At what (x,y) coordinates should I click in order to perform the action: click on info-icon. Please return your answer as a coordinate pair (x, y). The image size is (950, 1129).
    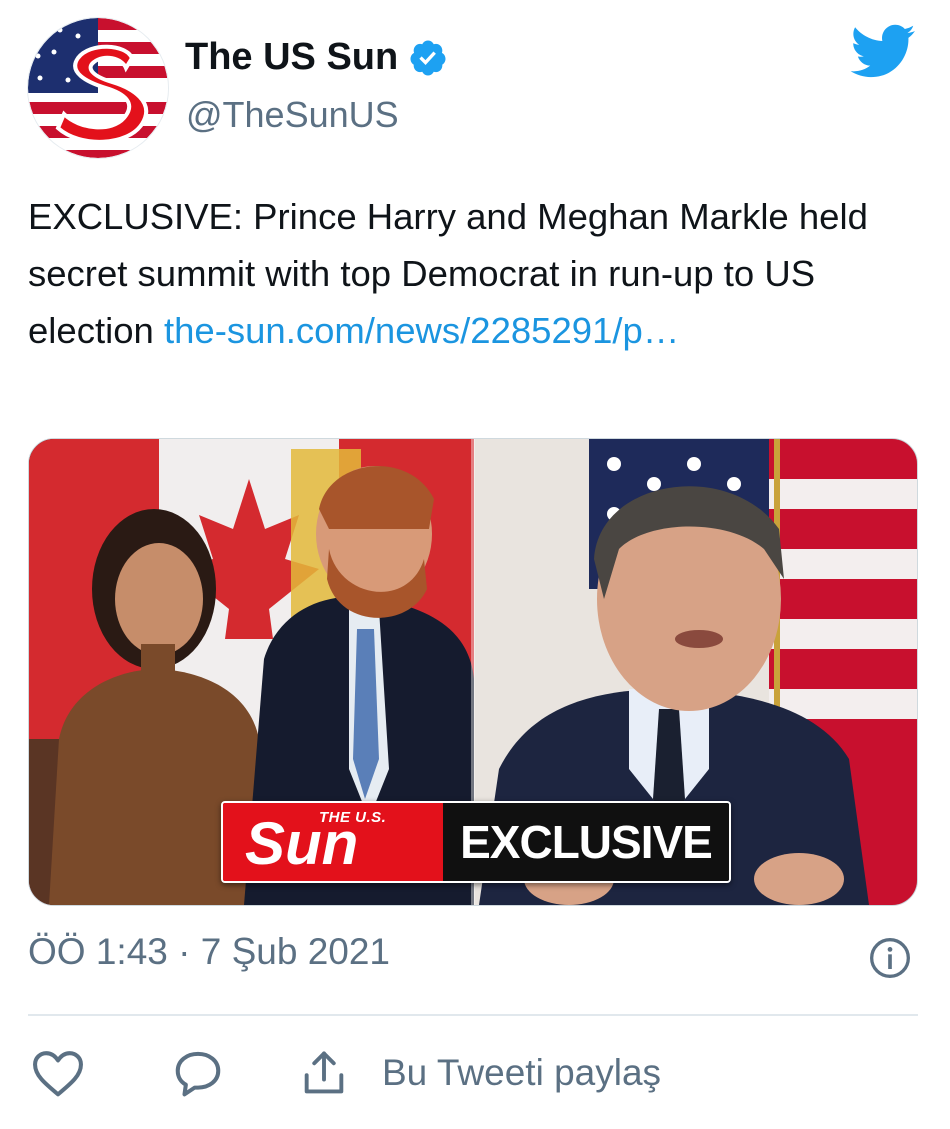
    Looking at the image, I should click on (890, 958).